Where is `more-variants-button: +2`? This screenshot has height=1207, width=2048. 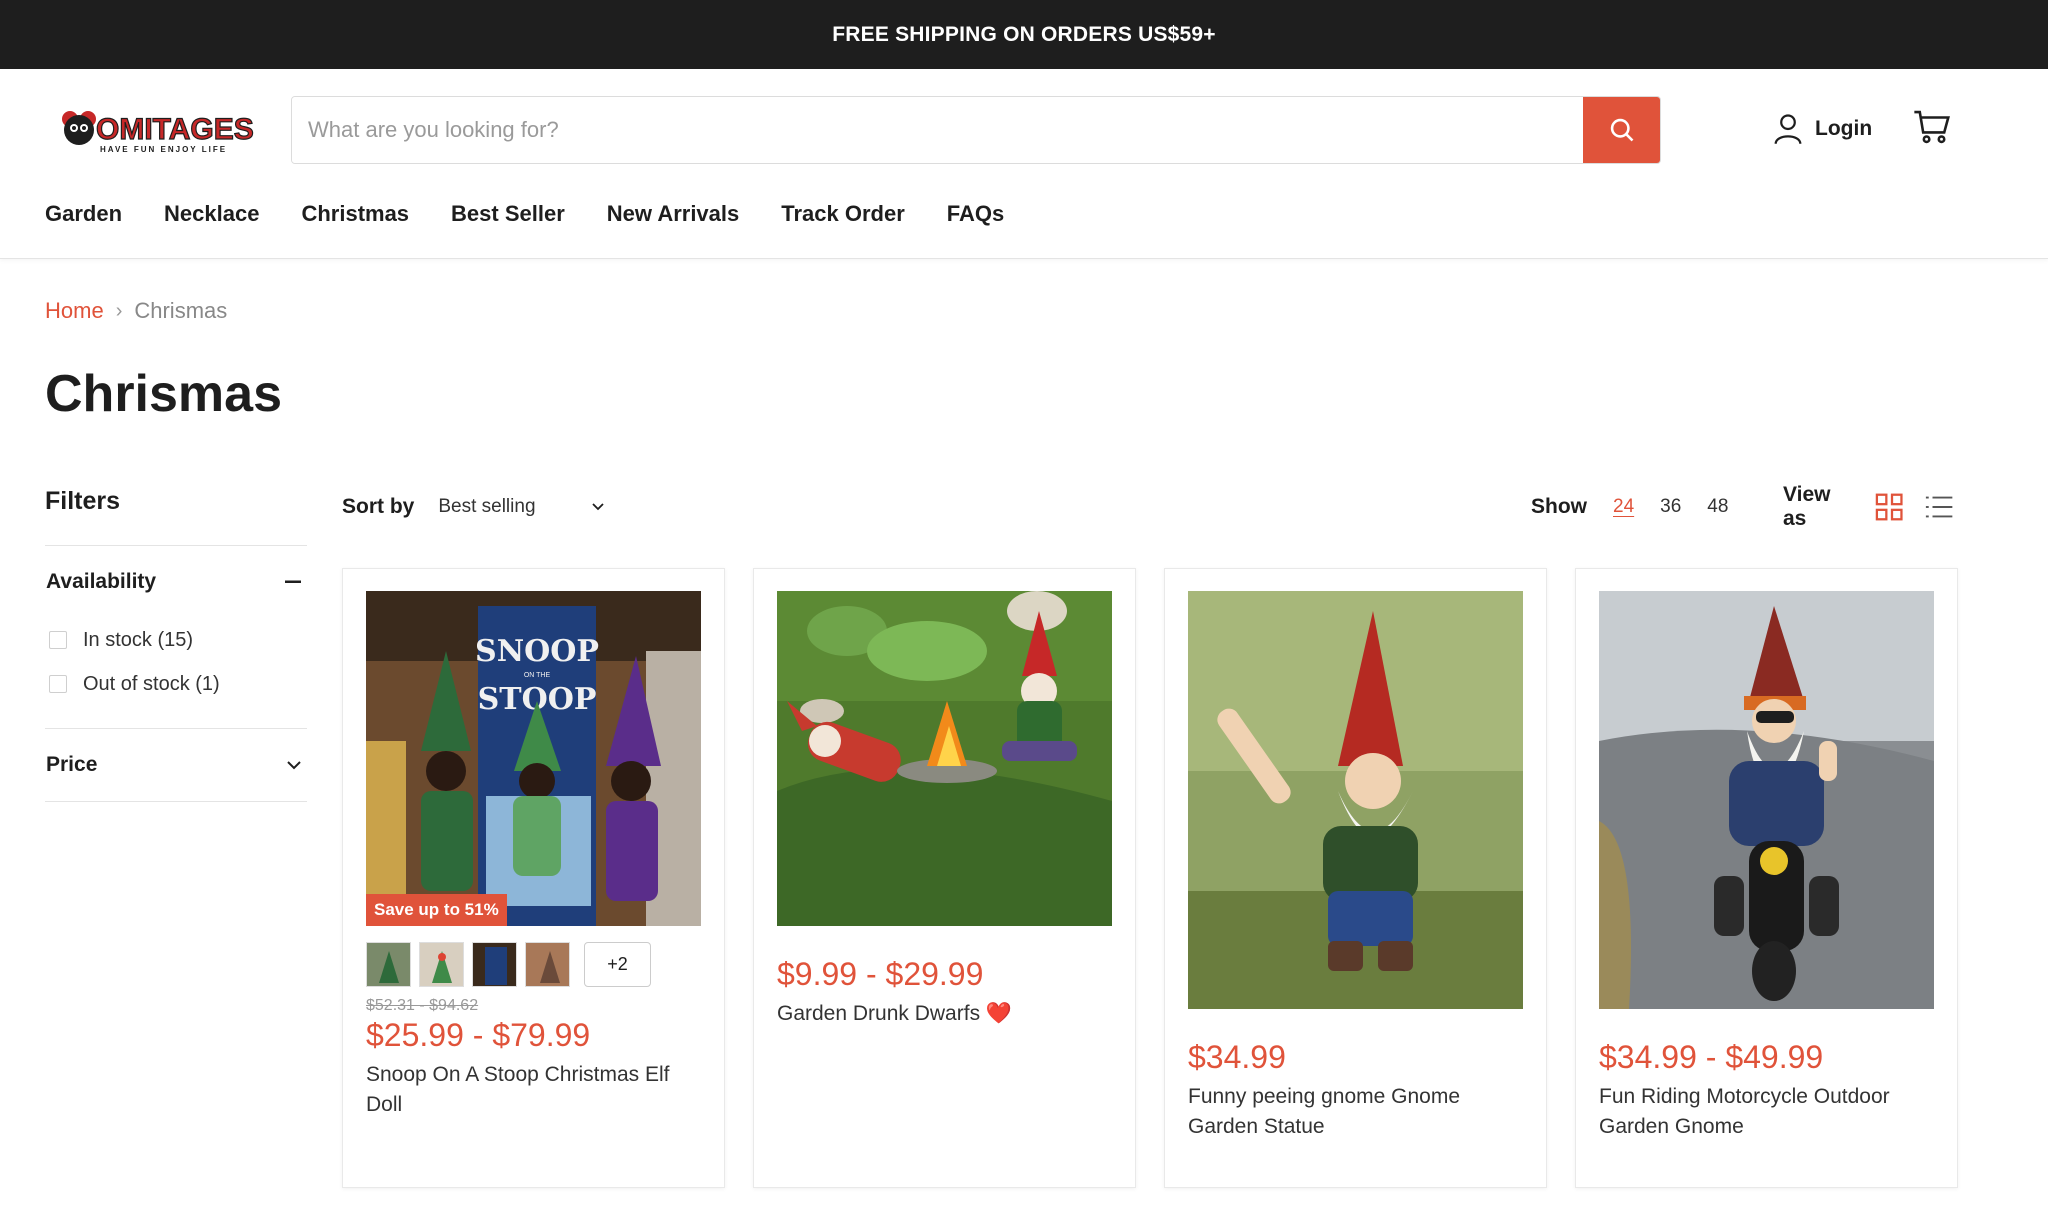 more-variants-button: +2 is located at coordinates (617, 964).